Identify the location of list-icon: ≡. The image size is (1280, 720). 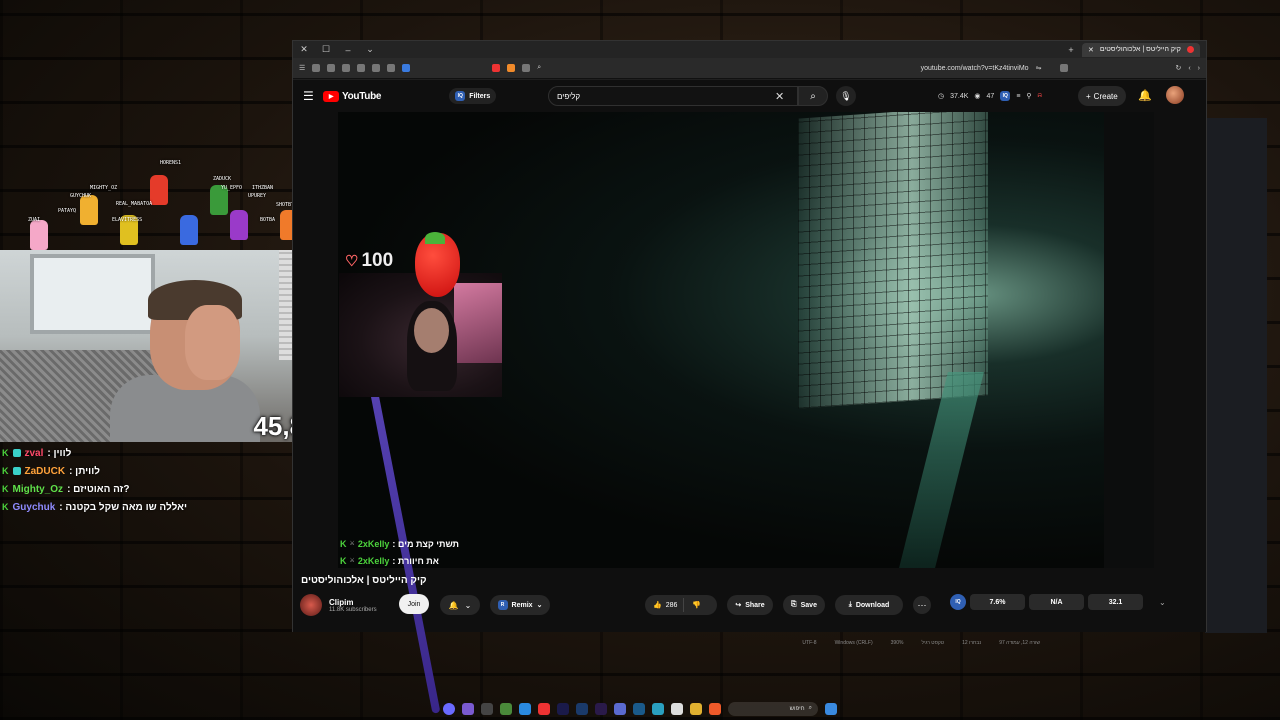
(1018, 96).